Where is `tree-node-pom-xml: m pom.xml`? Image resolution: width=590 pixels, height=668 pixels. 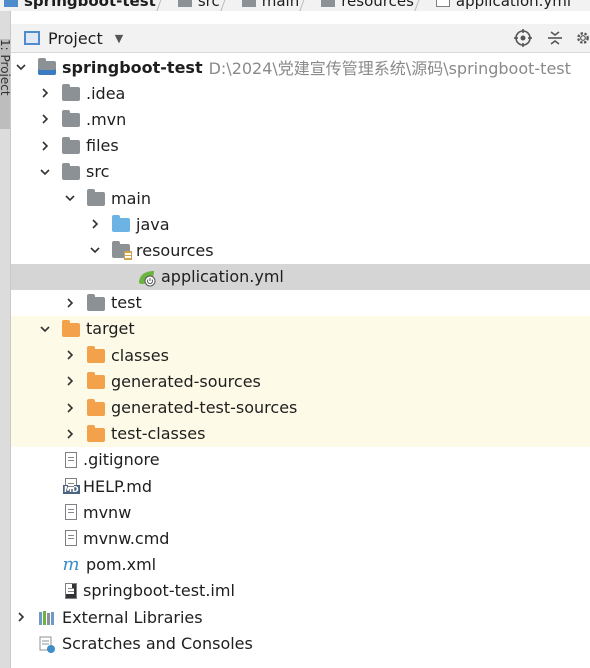 tree-node-pom-xml: m pom.xml is located at coordinates (300, 565).